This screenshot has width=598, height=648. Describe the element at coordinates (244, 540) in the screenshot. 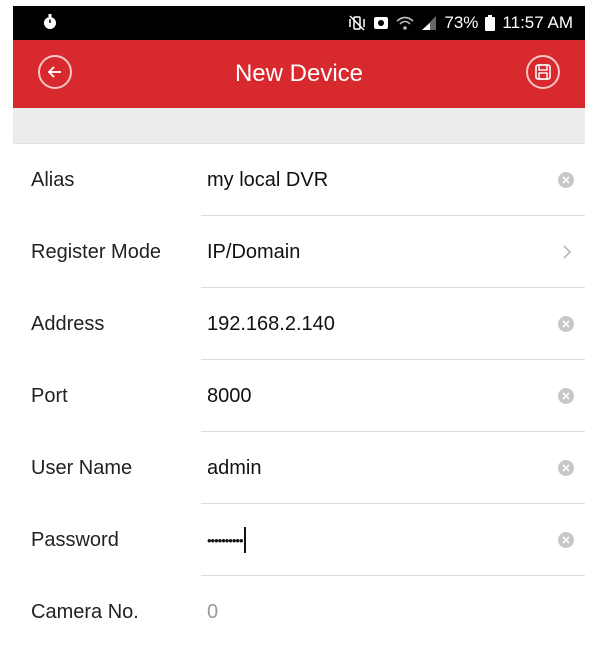

I see `text-cursor` at that location.